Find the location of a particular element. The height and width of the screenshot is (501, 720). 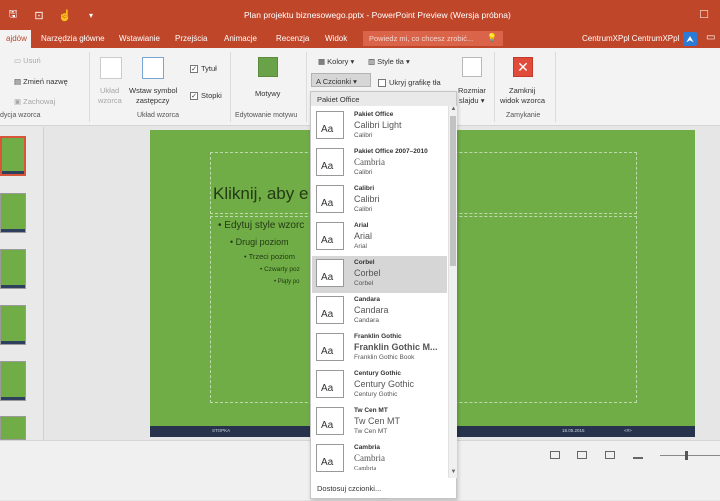

font-option-corbel: Aa Corbel Corbel Corbel is located at coordinates (379, 274).